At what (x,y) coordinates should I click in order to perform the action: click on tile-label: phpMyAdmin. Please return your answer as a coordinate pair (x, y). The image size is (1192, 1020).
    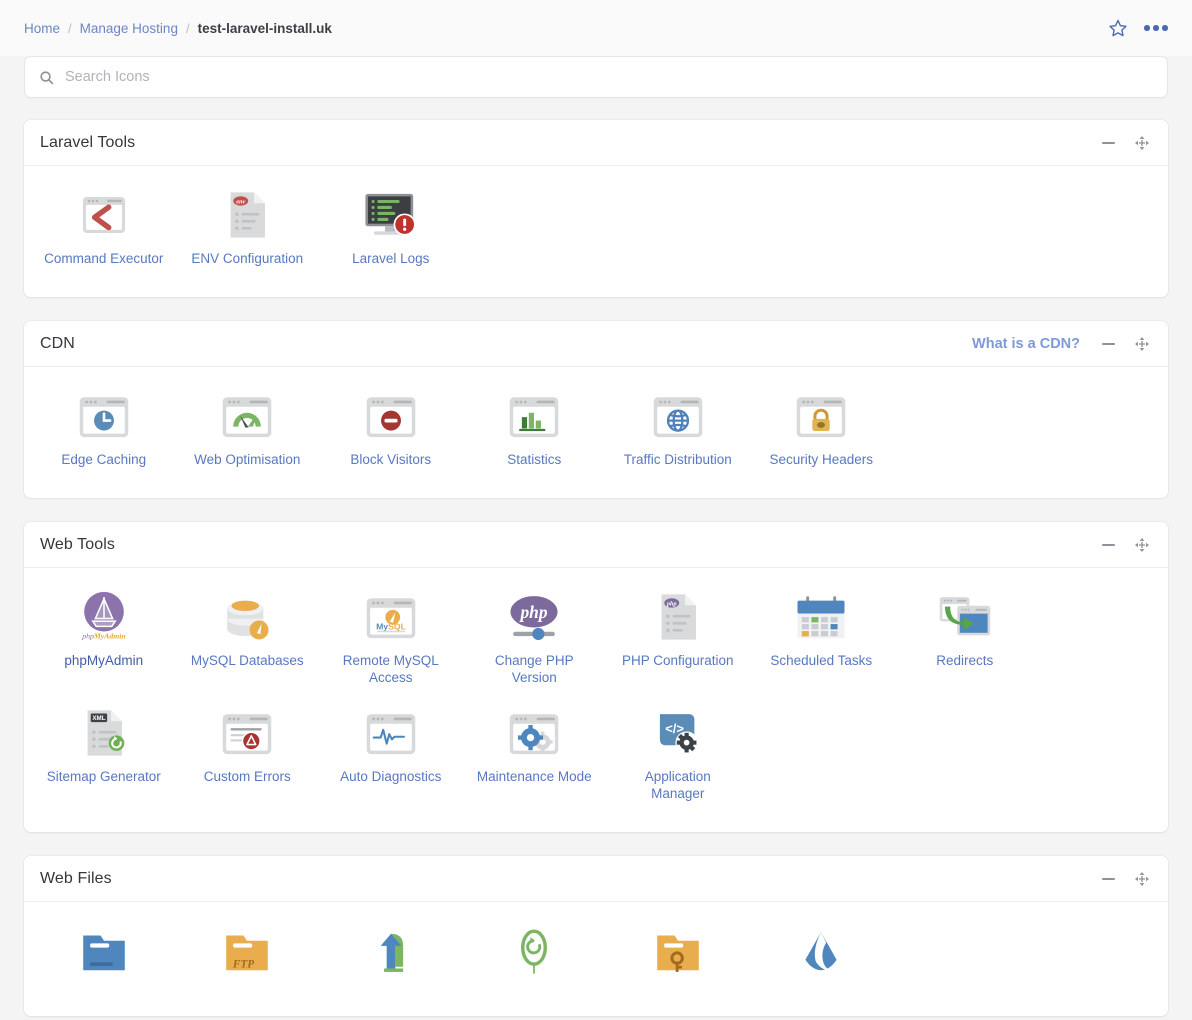
    Looking at the image, I should click on (104, 660).